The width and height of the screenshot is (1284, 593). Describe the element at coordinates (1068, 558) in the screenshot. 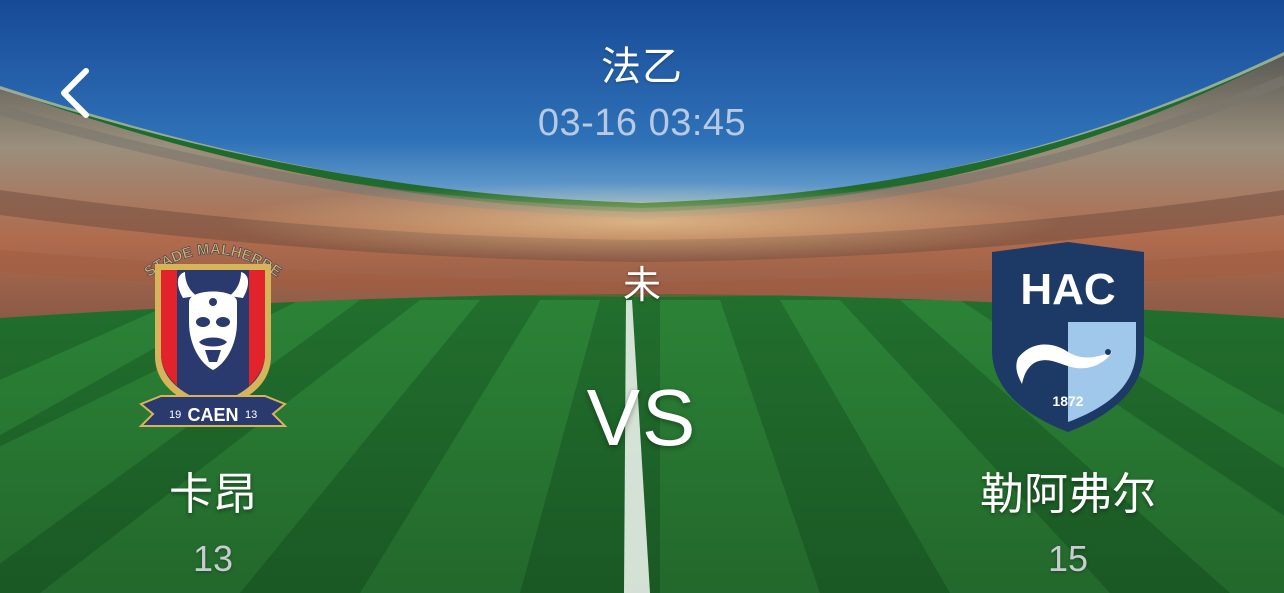

I see `away-team-score: 15` at that location.